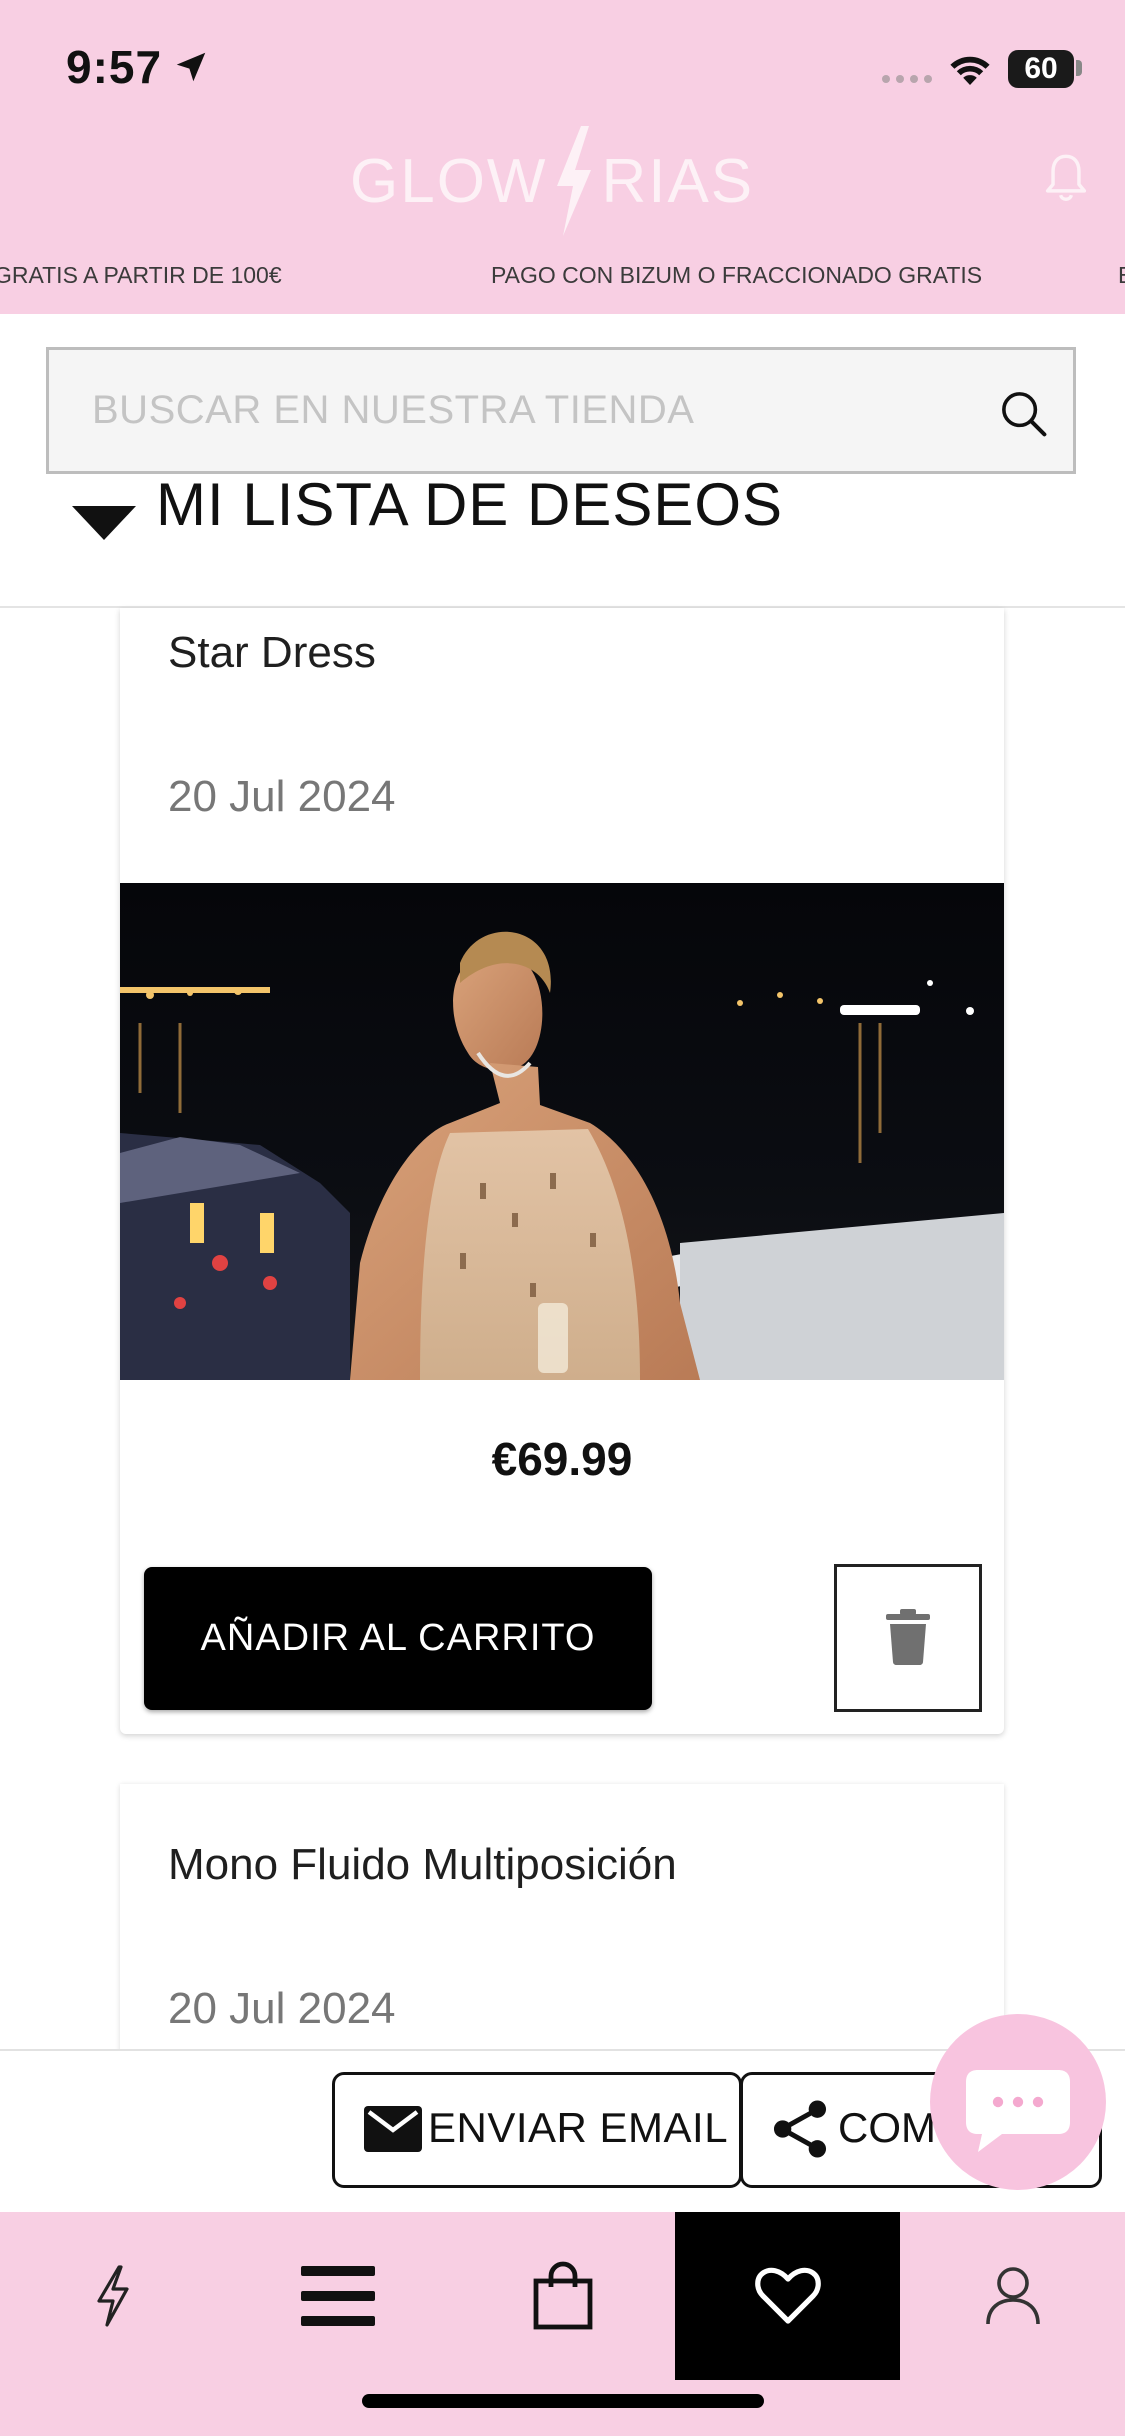  I want to click on marquee-item: PAGO CON BIZUM O FRACCIONADO GRATIS, so click(737, 275).